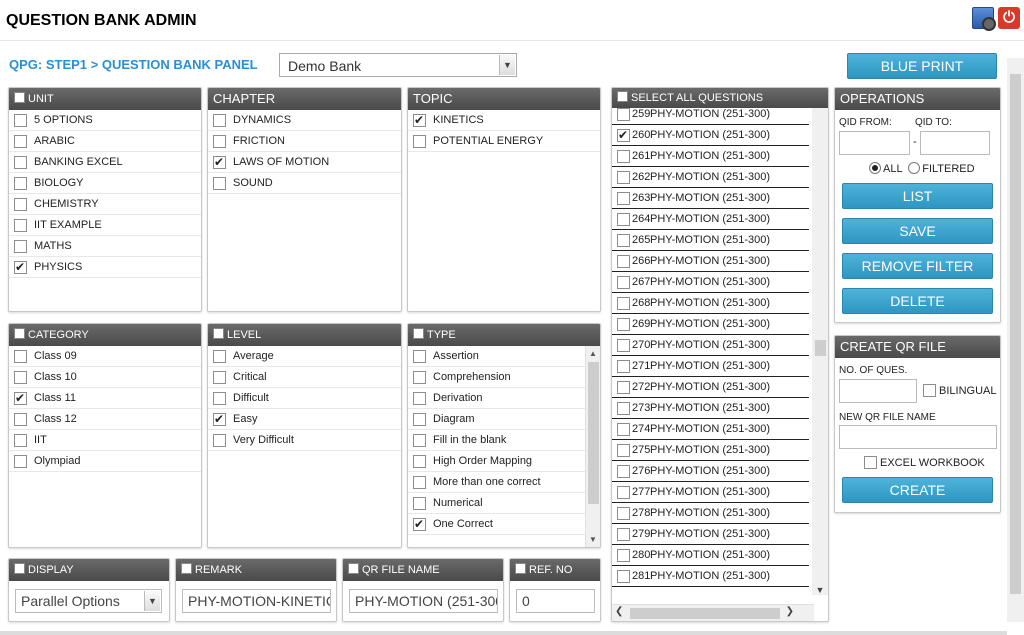  Describe the element at coordinates (924, 462) in the screenshot. I see `excel-option: EXCEL WORKBOOK` at that location.